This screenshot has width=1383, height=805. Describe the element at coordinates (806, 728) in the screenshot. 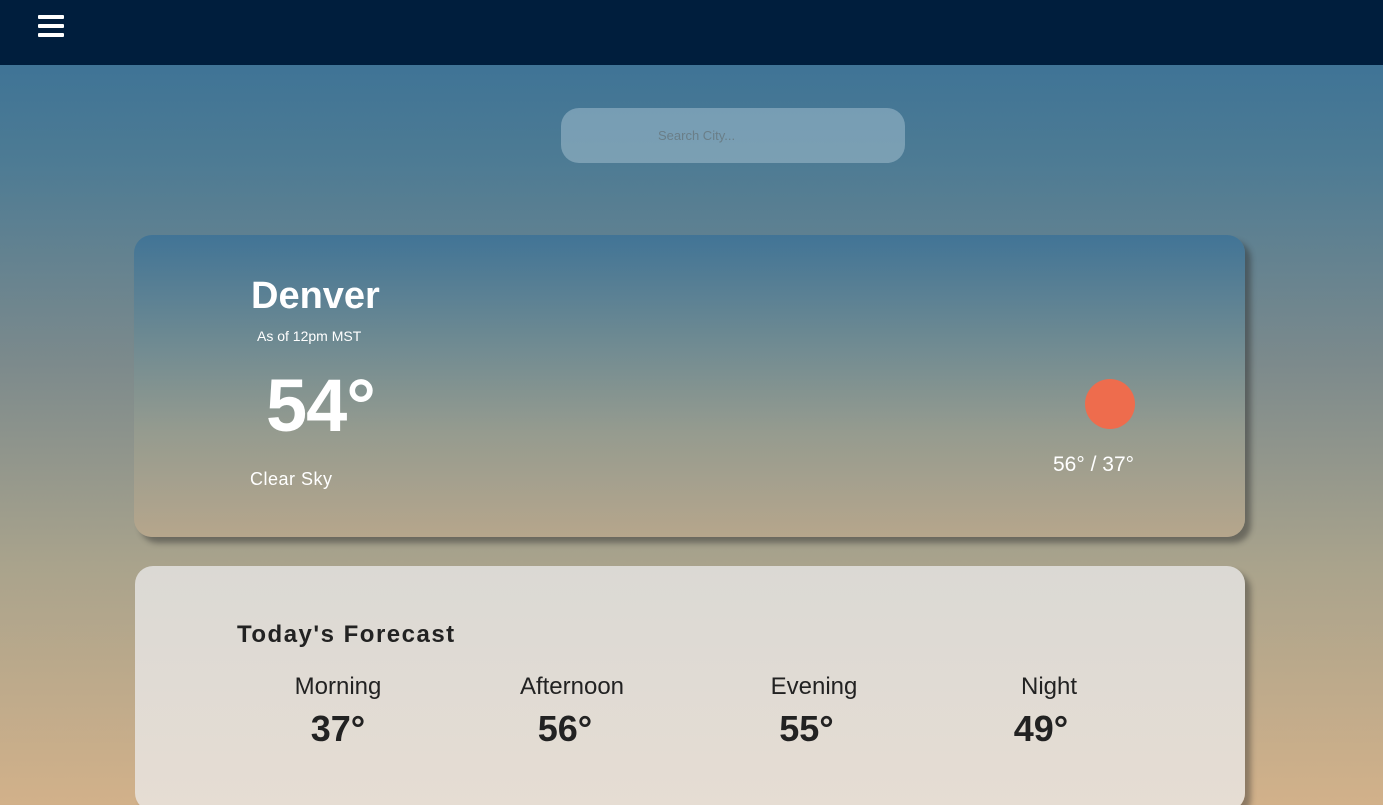

I see `period-temperature: 55°` at that location.